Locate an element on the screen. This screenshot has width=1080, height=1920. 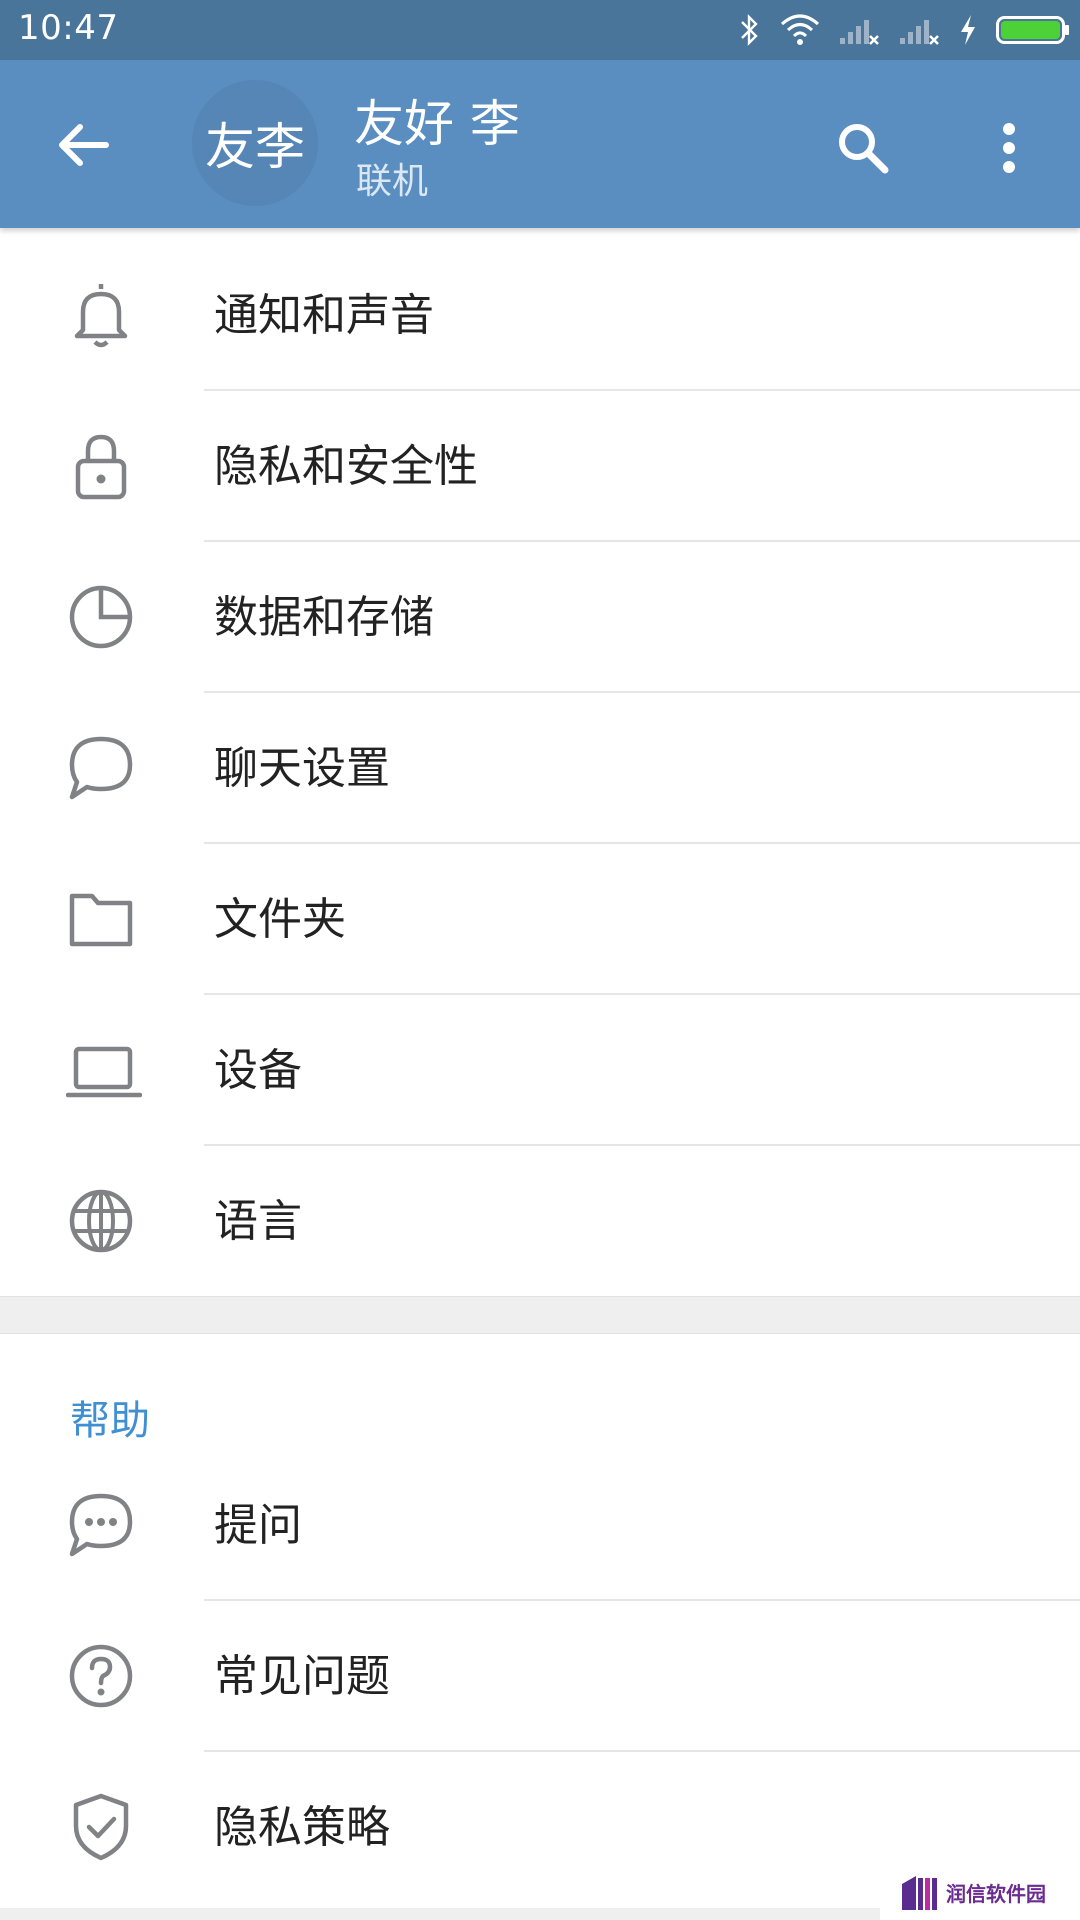
signal-2-icon is located at coordinates (919, 30).